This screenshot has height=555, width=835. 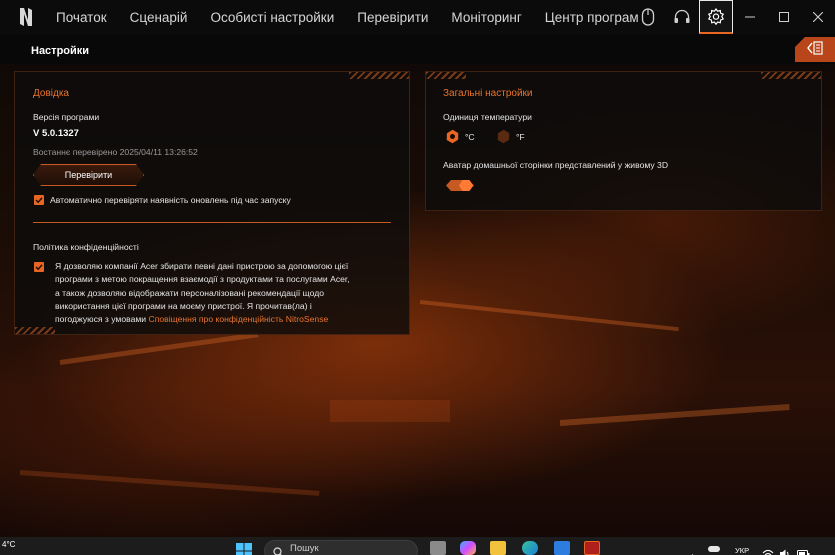 What do you see at coordinates (592, 548) in the screenshot?
I see `nitrosense-taskbar-icon` at bounding box center [592, 548].